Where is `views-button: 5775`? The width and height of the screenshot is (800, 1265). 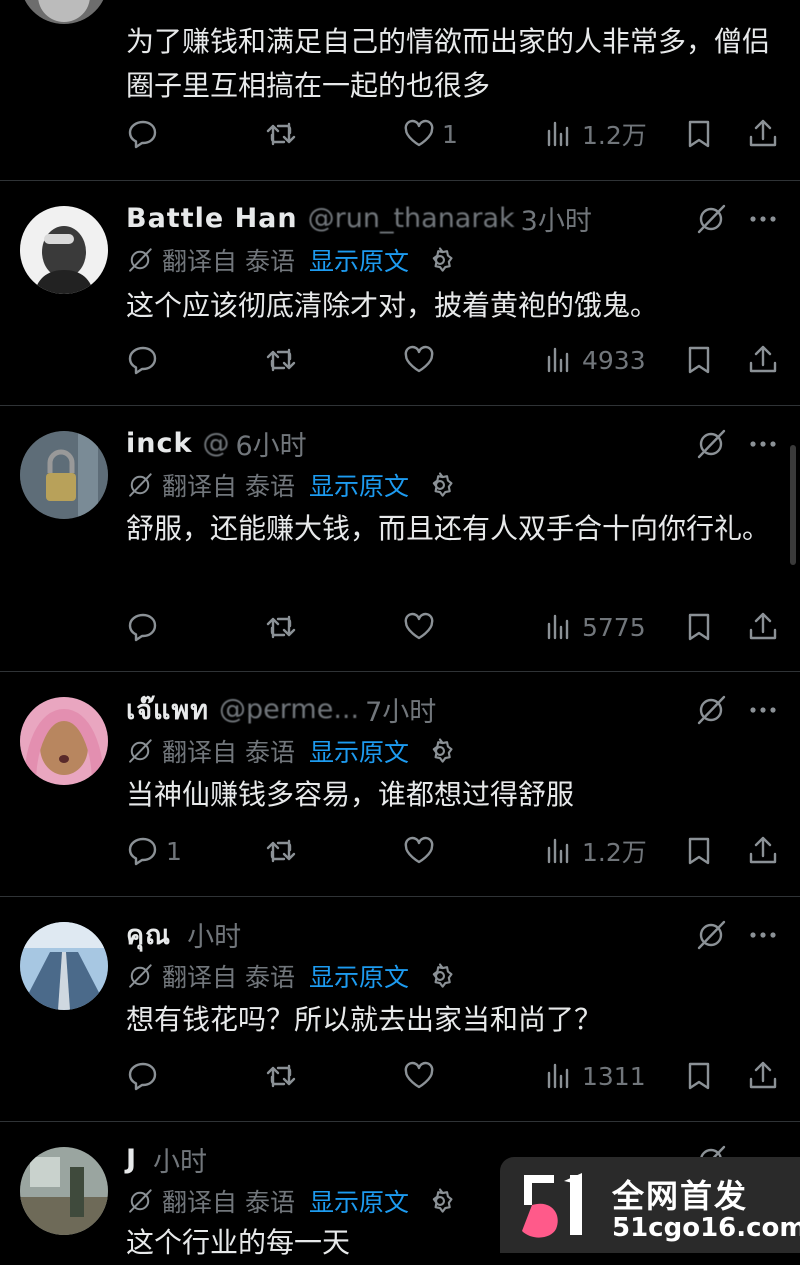 views-button: 5775 is located at coordinates (594, 627).